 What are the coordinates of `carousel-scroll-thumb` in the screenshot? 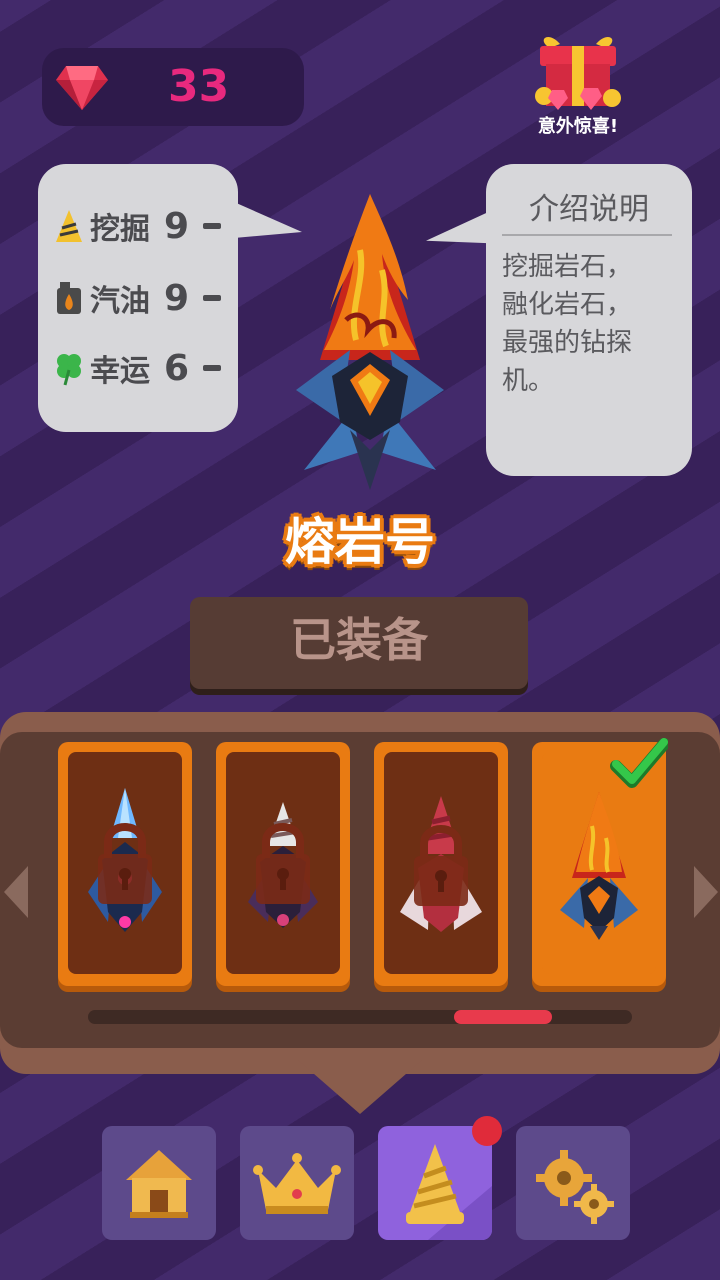 It's located at (503, 1017).